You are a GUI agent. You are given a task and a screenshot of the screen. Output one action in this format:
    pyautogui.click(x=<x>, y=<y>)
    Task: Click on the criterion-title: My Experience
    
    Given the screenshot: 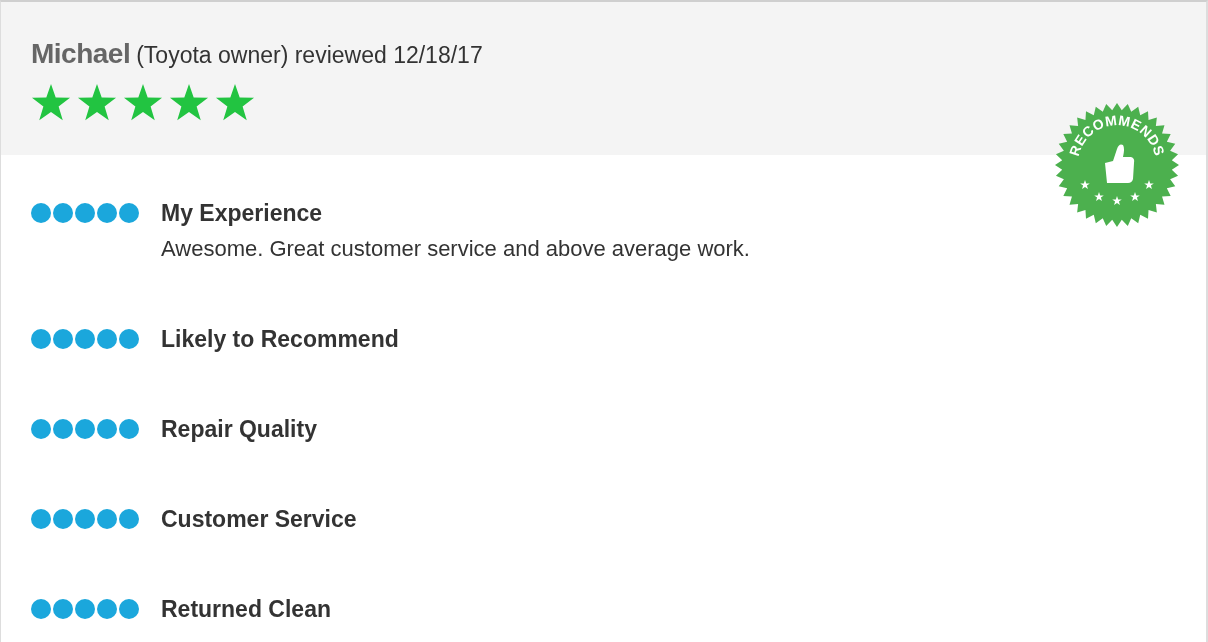 What is the action you would take?
    pyautogui.click(x=242, y=213)
    